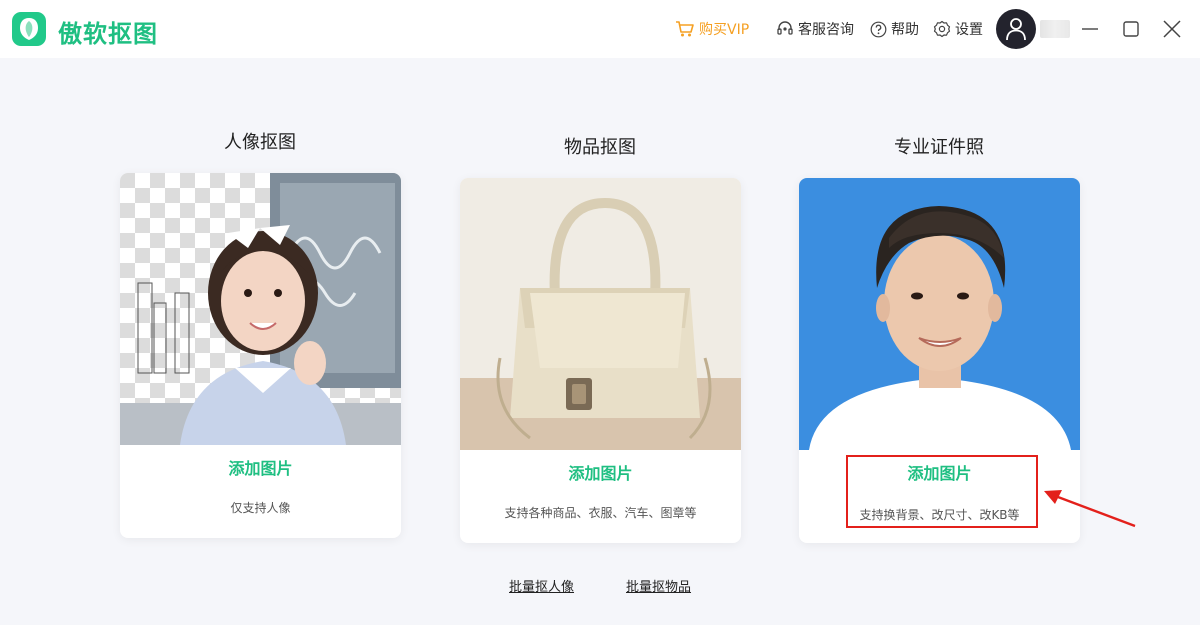 The height and width of the screenshot is (625, 1200). Describe the element at coordinates (658, 585) in the screenshot. I see `batch-object-link: 批量抠物品` at that location.